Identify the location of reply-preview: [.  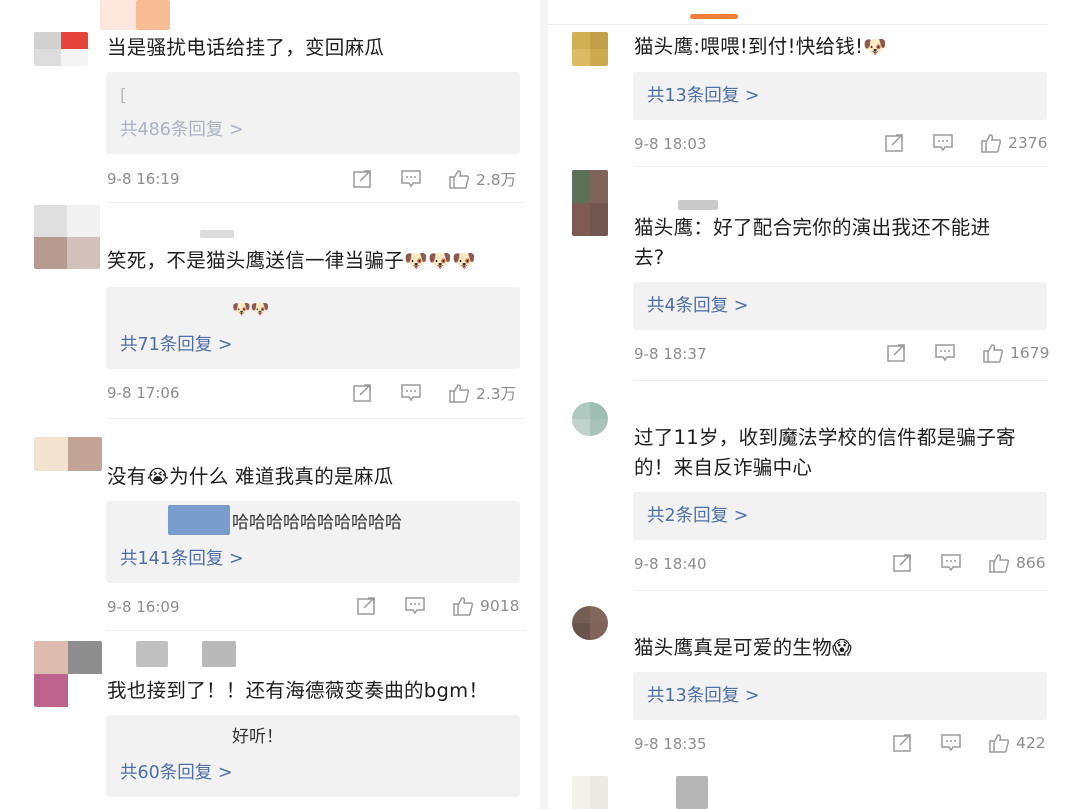
(123, 96).